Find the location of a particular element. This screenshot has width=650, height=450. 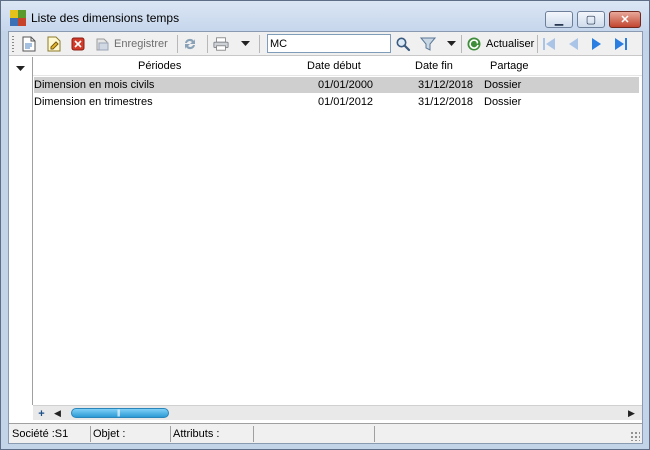

edit-doc-icon is located at coordinates (54, 44).